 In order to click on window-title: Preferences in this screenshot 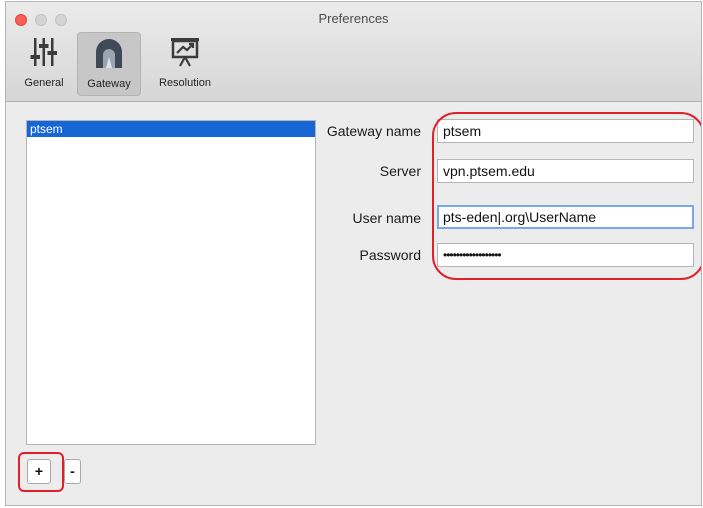, I will do `click(353, 18)`.